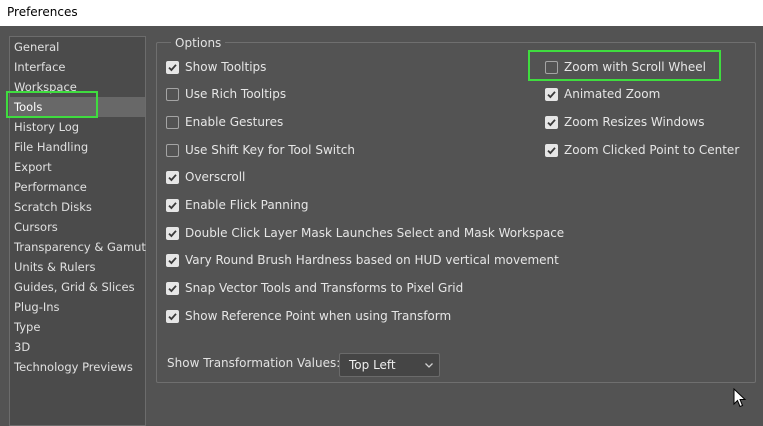  What do you see at coordinates (78, 247) in the screenshot?
I see `sidebar-item-transparency-gamut: Transparency & Gamut` at bounding box center [78, 247].